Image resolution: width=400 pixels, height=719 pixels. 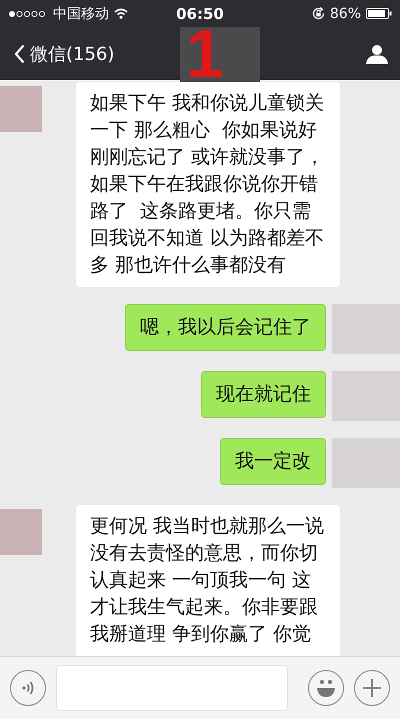 I want to click on voice-button, so click(x=28, y=688).